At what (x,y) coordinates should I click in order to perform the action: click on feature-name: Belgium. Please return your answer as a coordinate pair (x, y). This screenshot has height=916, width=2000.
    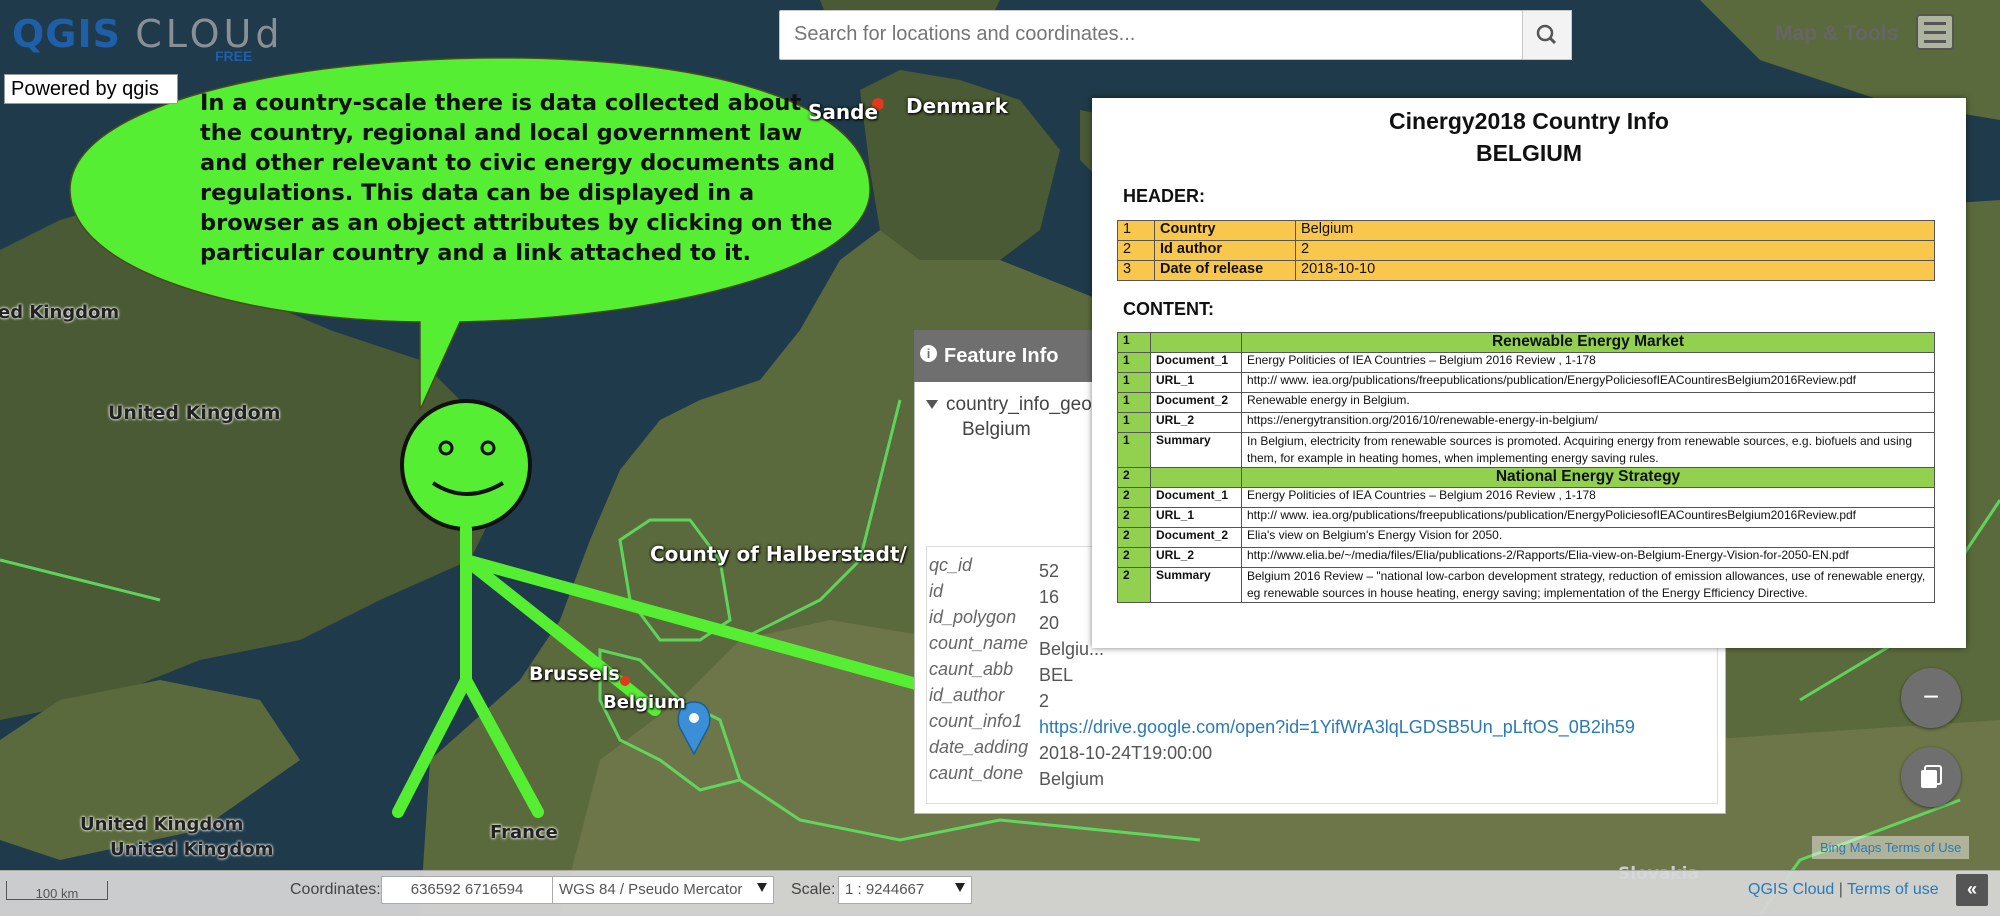
    Looking at the image, I should click on (996, 429).